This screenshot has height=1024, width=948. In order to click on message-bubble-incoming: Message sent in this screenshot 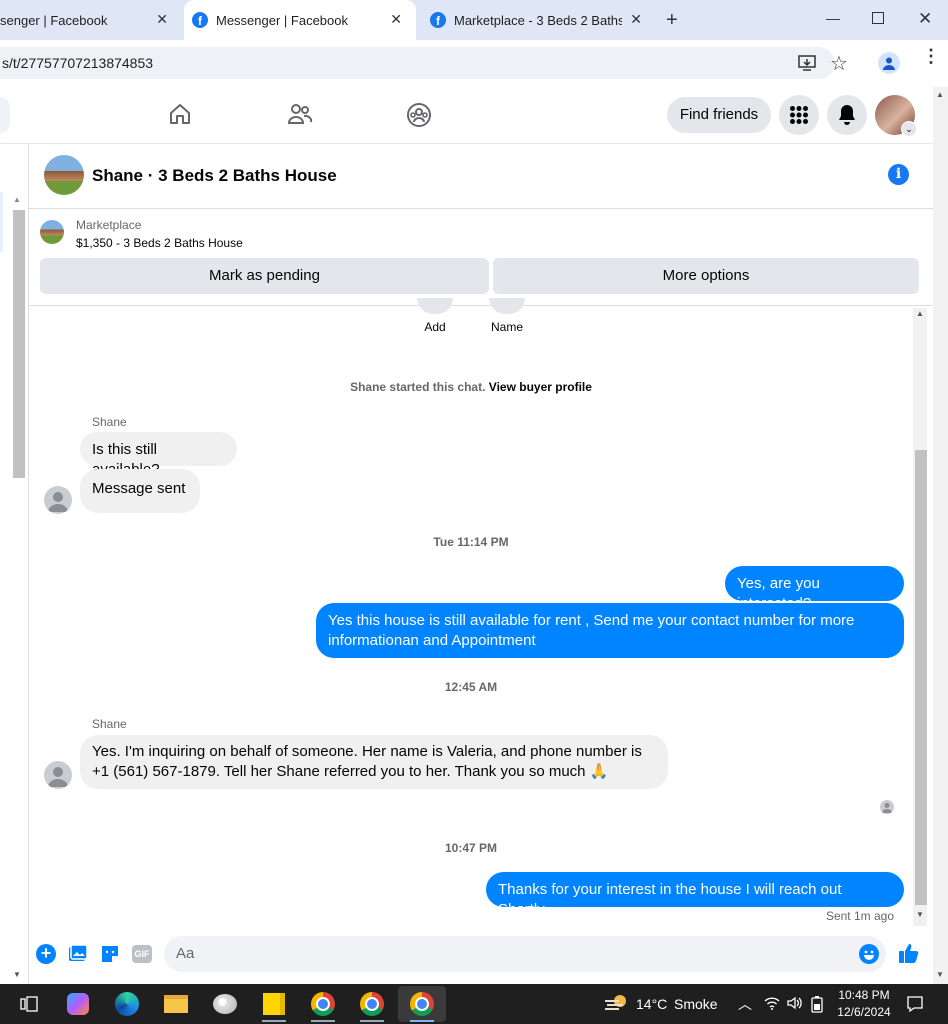, I will do `click(140, 491)`.